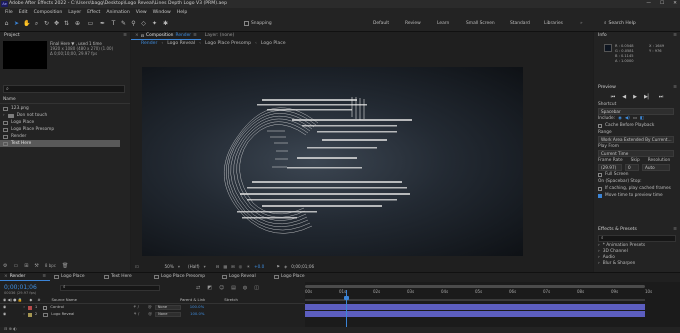 The image size is (680, 333). I want to click on menu-effect: Effect, so click(93, 13).